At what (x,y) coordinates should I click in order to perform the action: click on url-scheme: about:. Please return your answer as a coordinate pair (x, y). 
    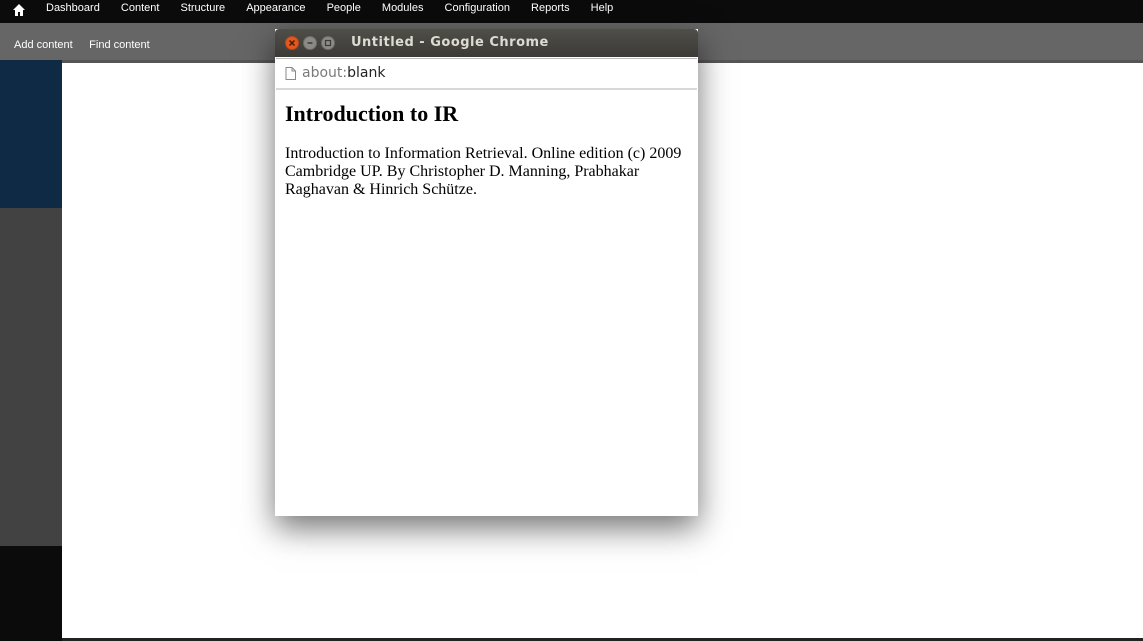
    Looking at the image, I should click on (325, 73).